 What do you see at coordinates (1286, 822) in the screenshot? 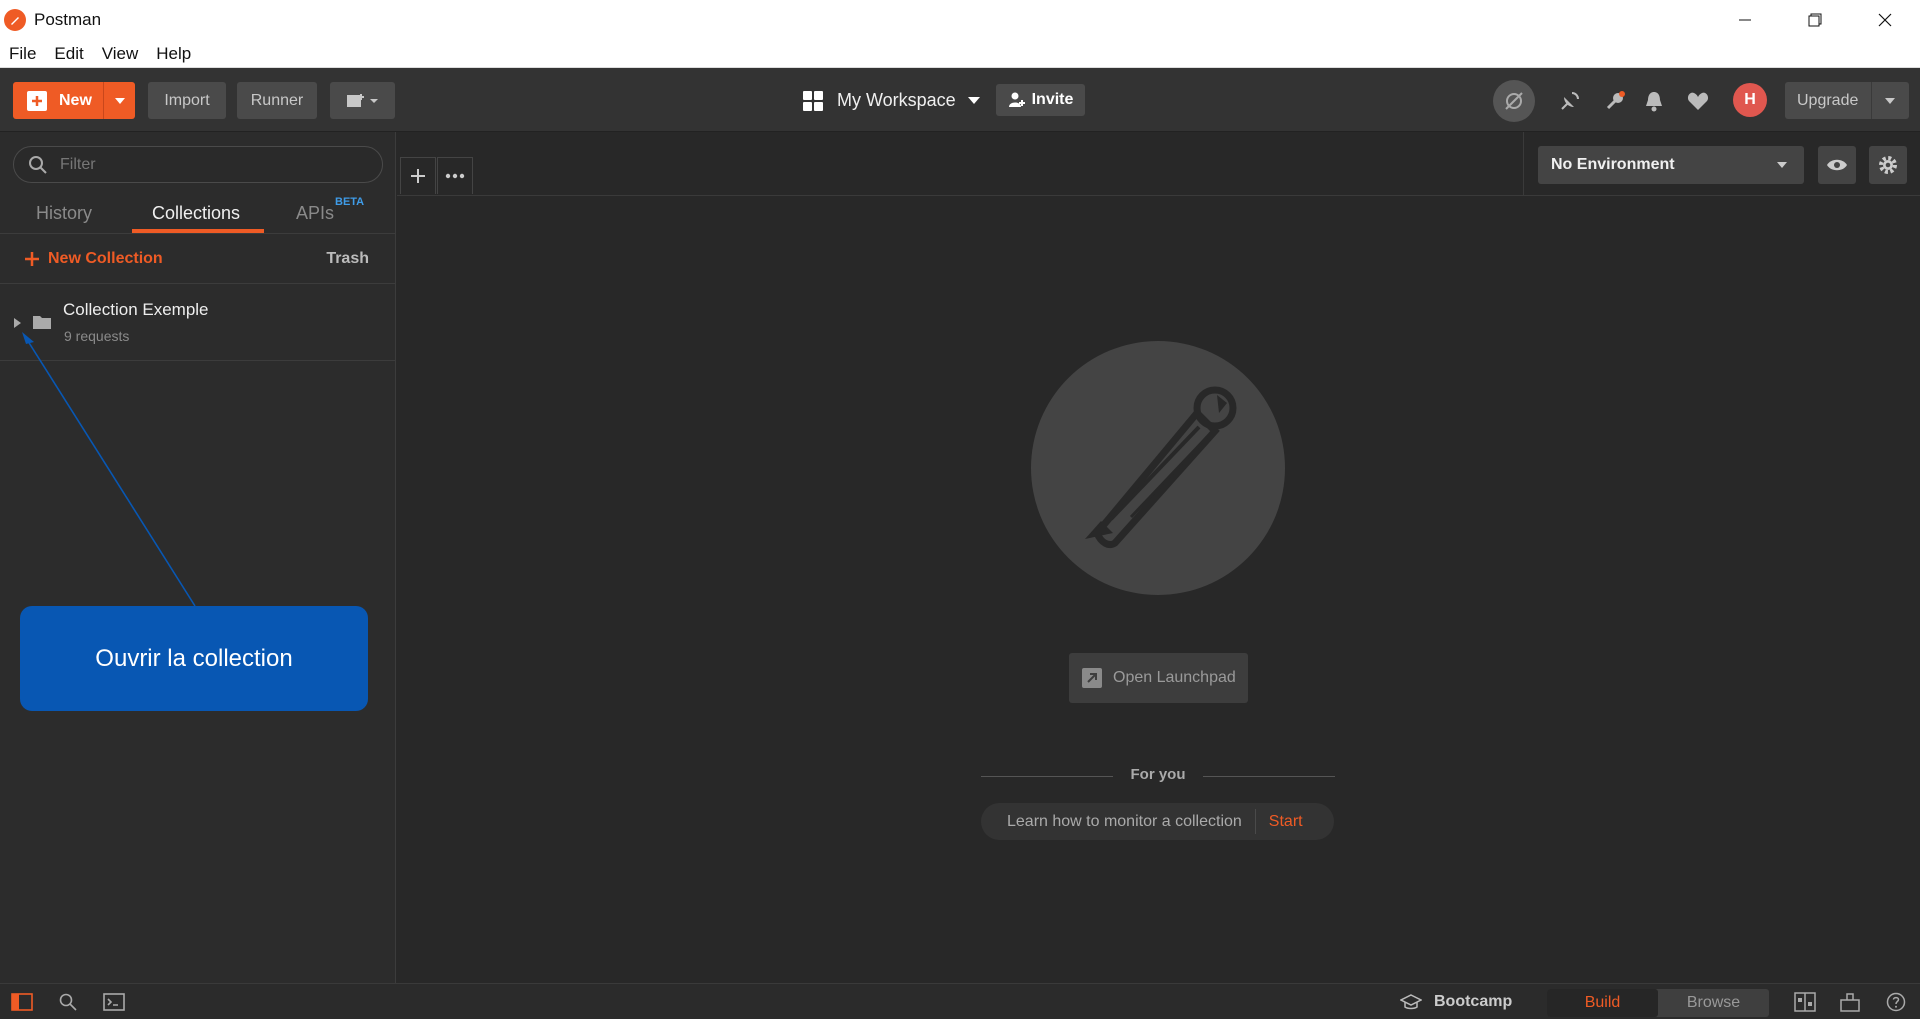
I see `start-link: Start` at bounding box center [1286, 822].